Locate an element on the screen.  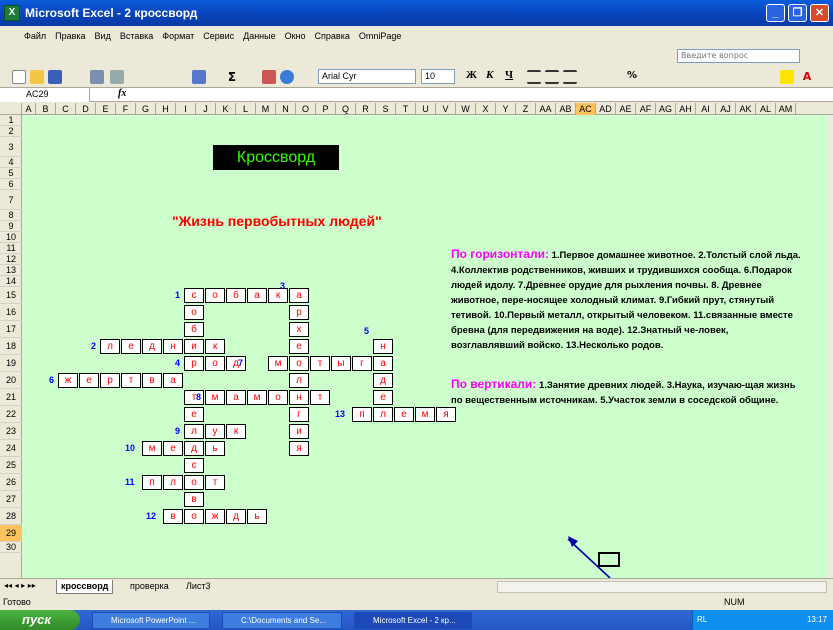
menu-view: Вид is located at coordinates (103, 36).